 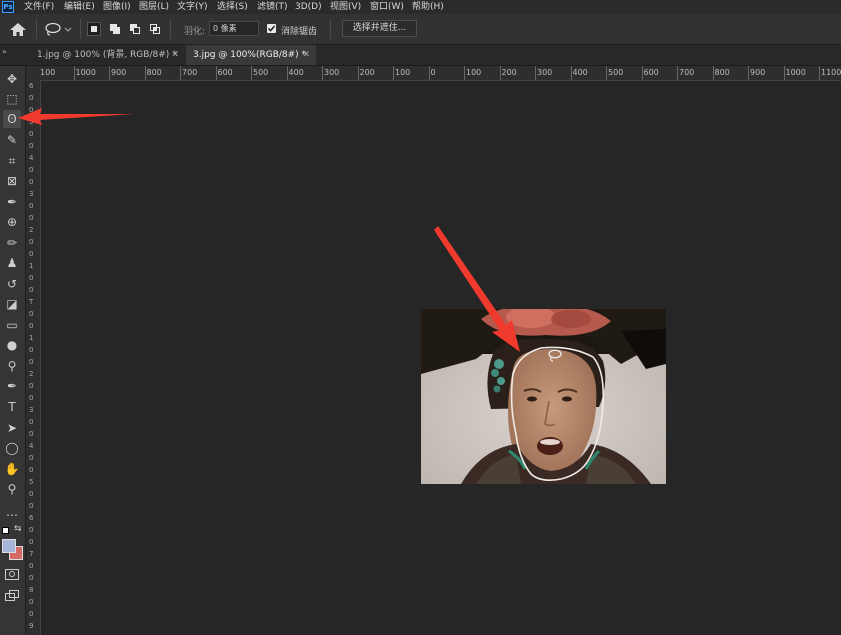 What do you see at coordinates (115, 29) in the screenshot?
I see `add-selection-button` at bounding box center [115, 29].